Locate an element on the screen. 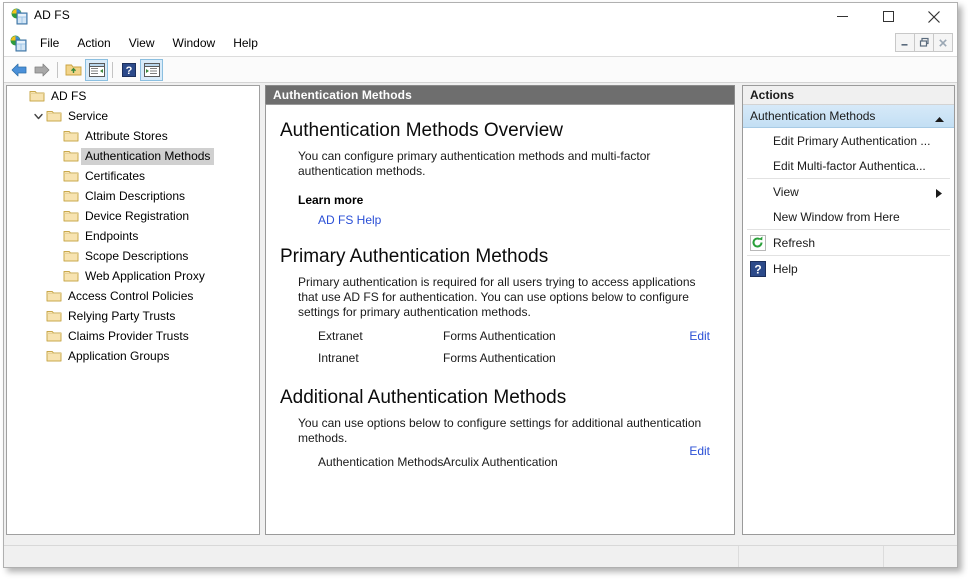  tree-item-attribute-stores: Attribute Stores is located at coordinates (133, 136).